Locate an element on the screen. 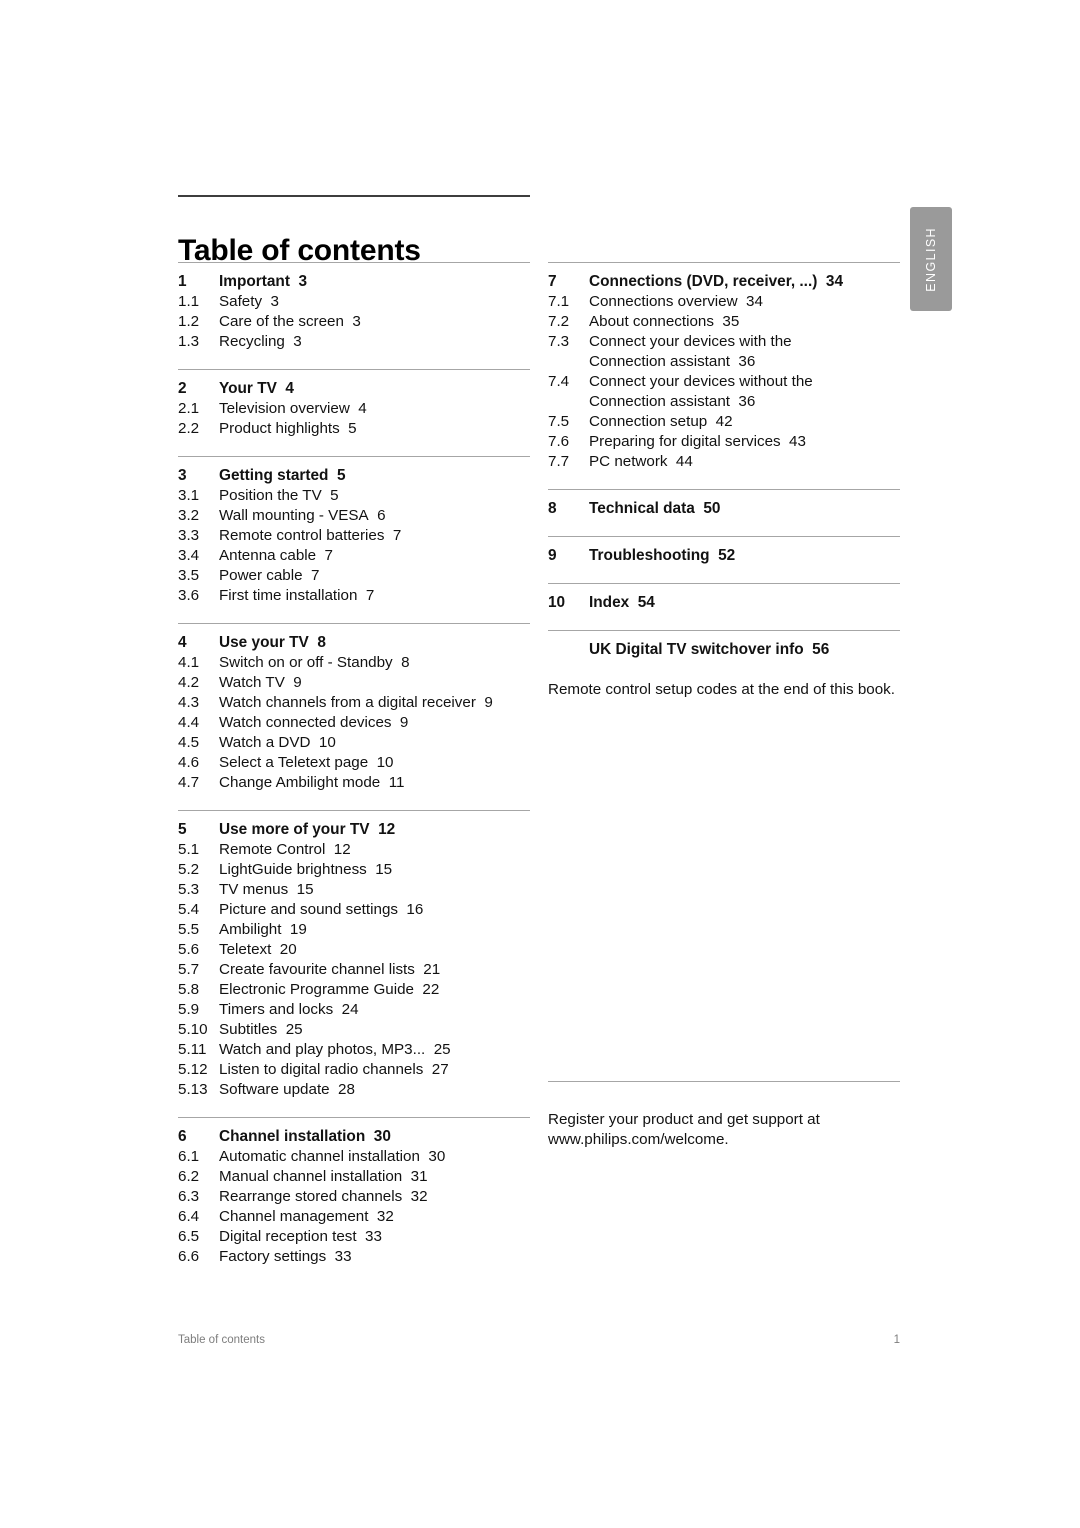 Image resolution: width=1080 pixels, height=1528 pixels. toc-entry-title: Channel management 32 is located at coordinates (306, 1216).